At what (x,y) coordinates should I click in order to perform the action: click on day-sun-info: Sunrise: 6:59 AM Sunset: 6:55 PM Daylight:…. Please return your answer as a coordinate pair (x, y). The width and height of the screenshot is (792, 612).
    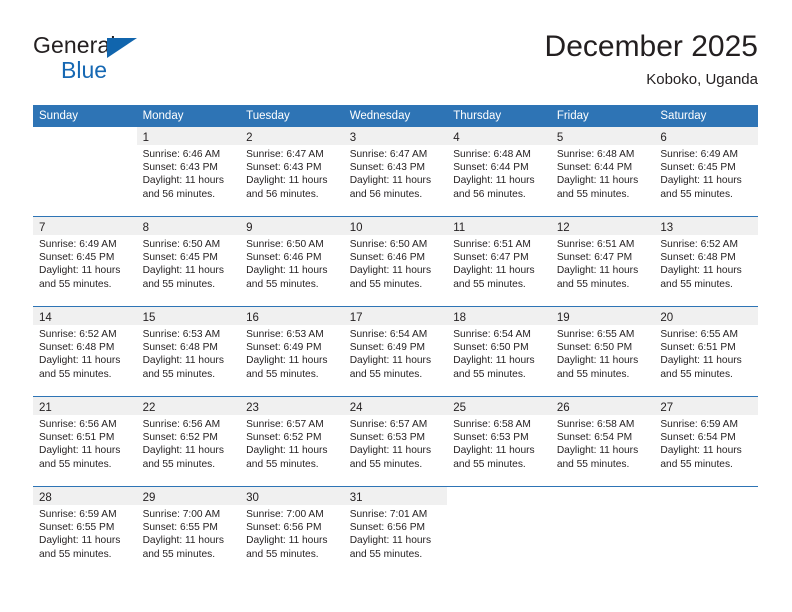
    Looking at the image, I should click on (85, 533).